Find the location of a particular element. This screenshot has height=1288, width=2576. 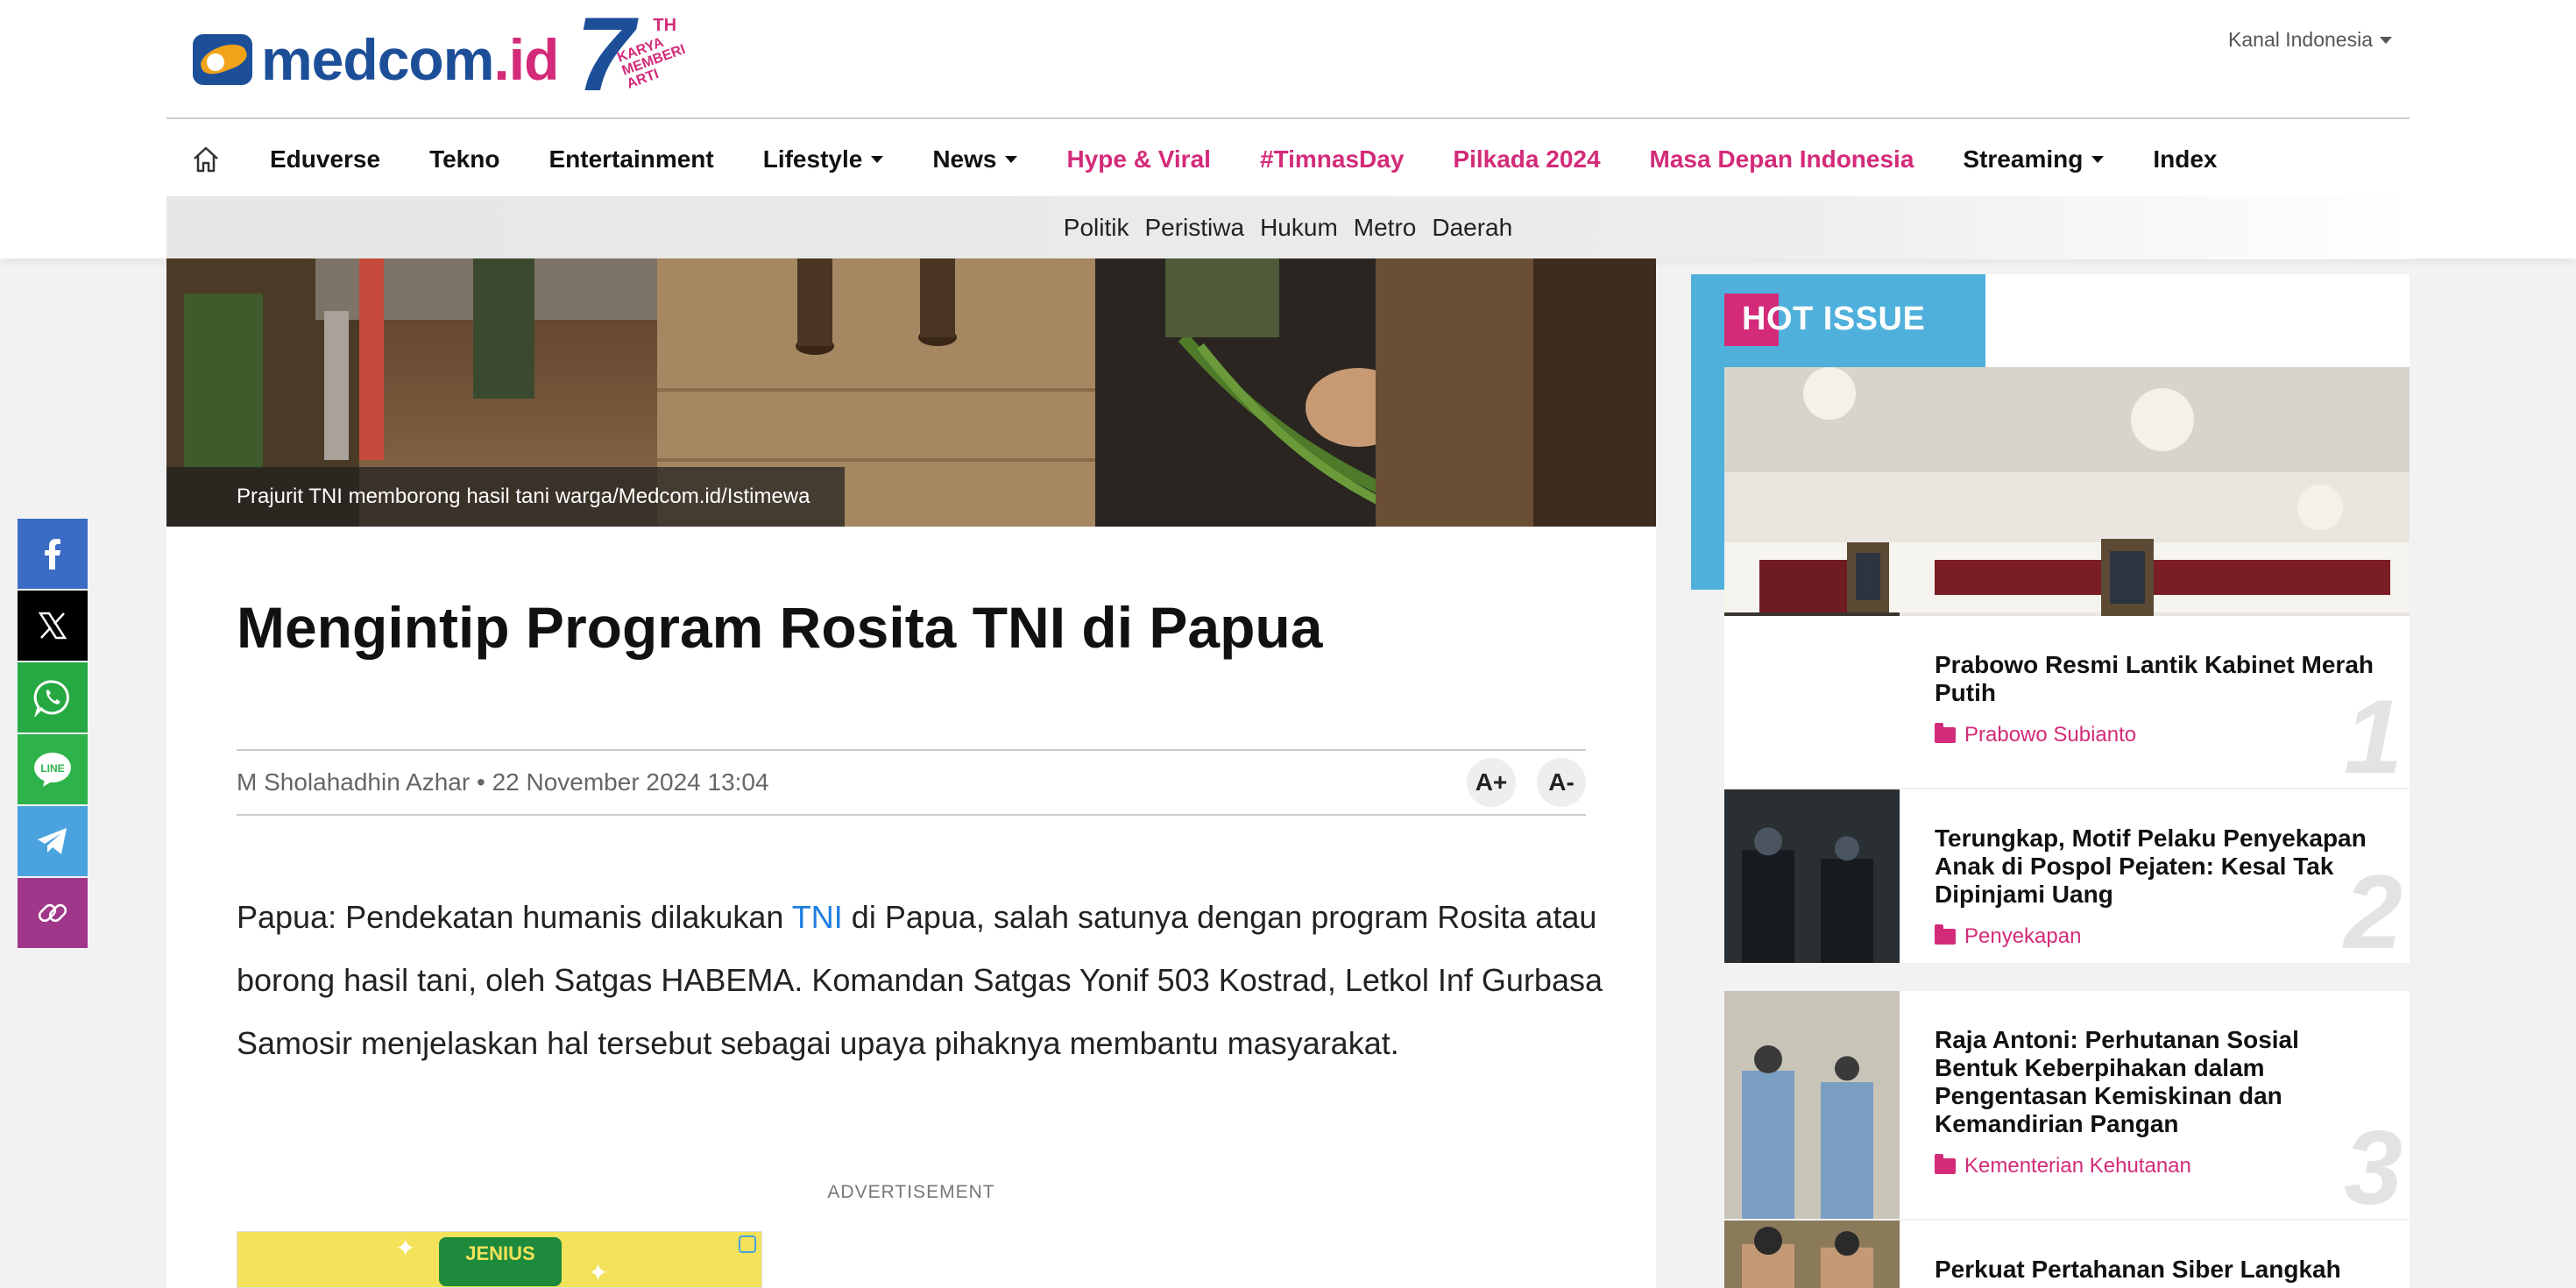

kanal-dropdown: Kanal Indonesia is located at coordinates (2310, 40).